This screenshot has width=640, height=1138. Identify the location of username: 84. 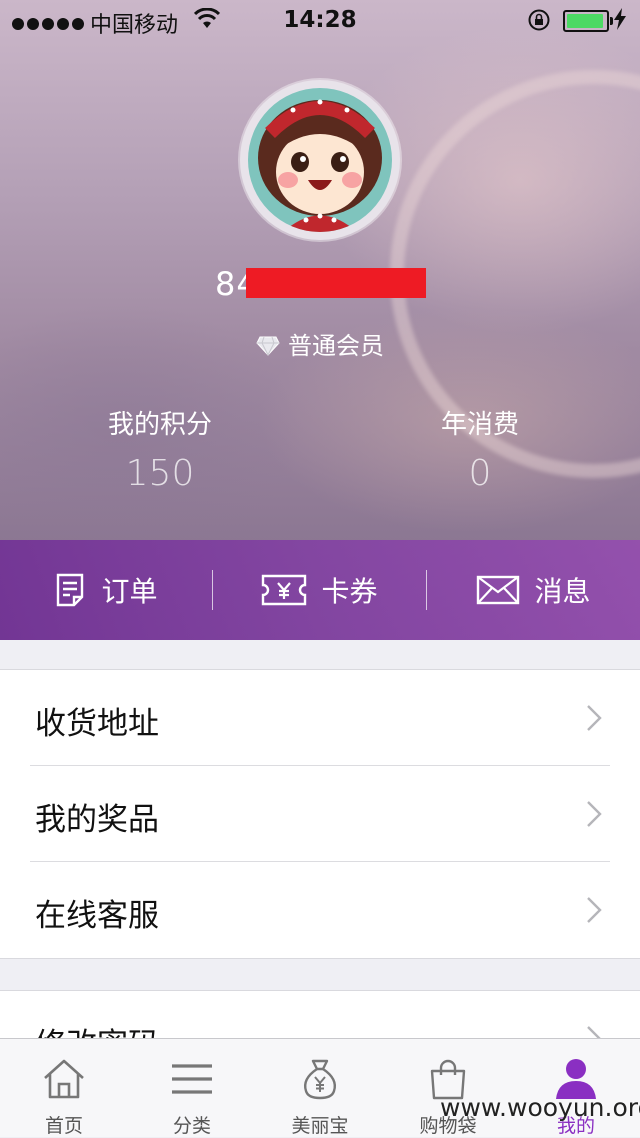
(320, 285).